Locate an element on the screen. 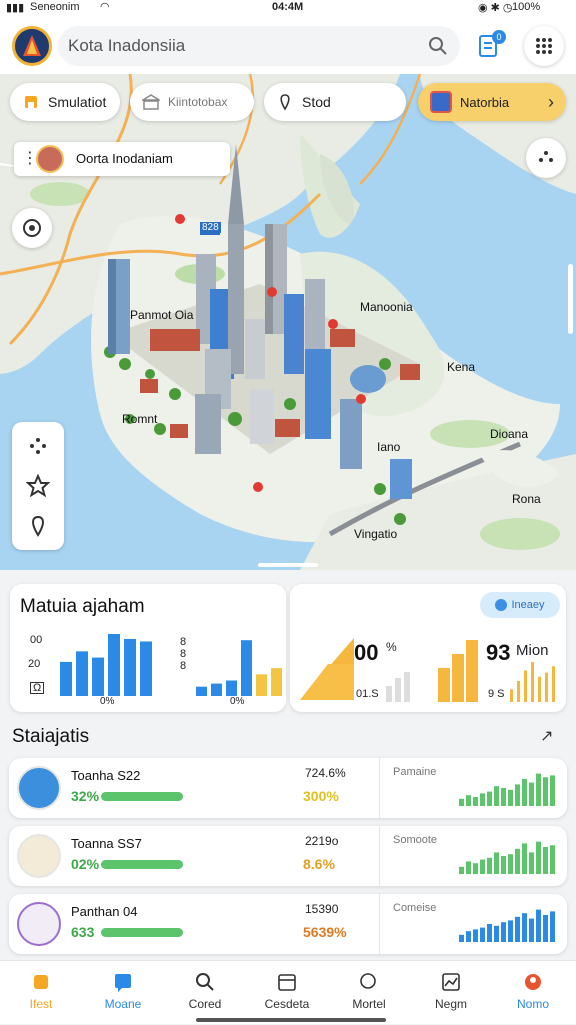  top-bar: 0 is located at coordinates (288, 45).